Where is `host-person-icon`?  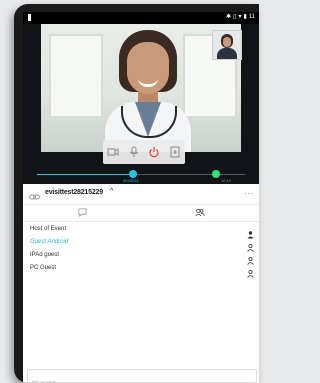
host-person-icon is located at coordinates (250, 232).